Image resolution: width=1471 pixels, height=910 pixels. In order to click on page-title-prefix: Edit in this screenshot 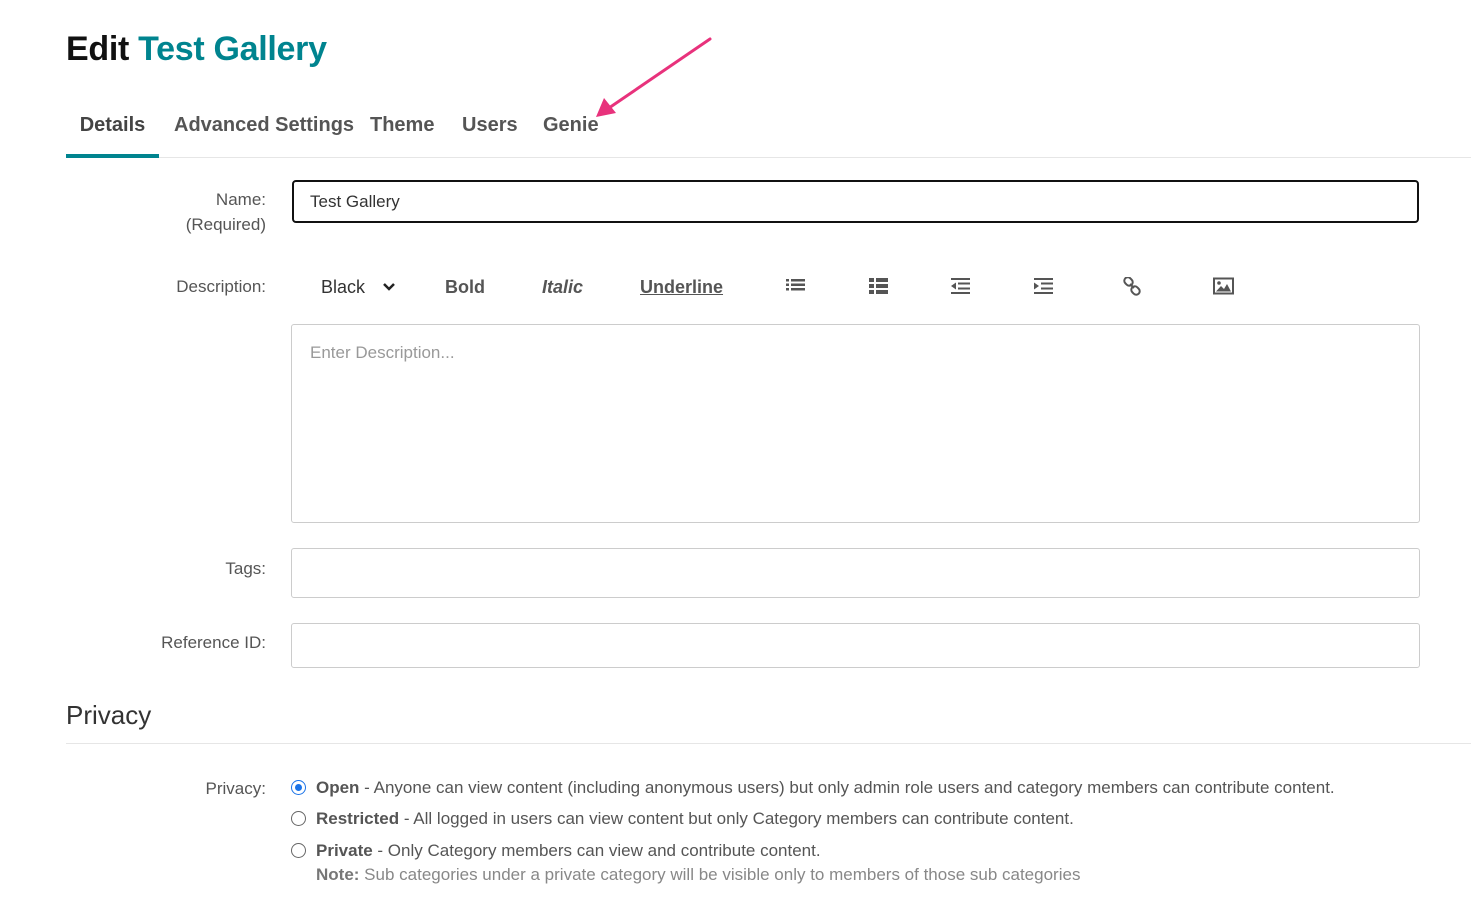, I will do `click(98, 49)`.